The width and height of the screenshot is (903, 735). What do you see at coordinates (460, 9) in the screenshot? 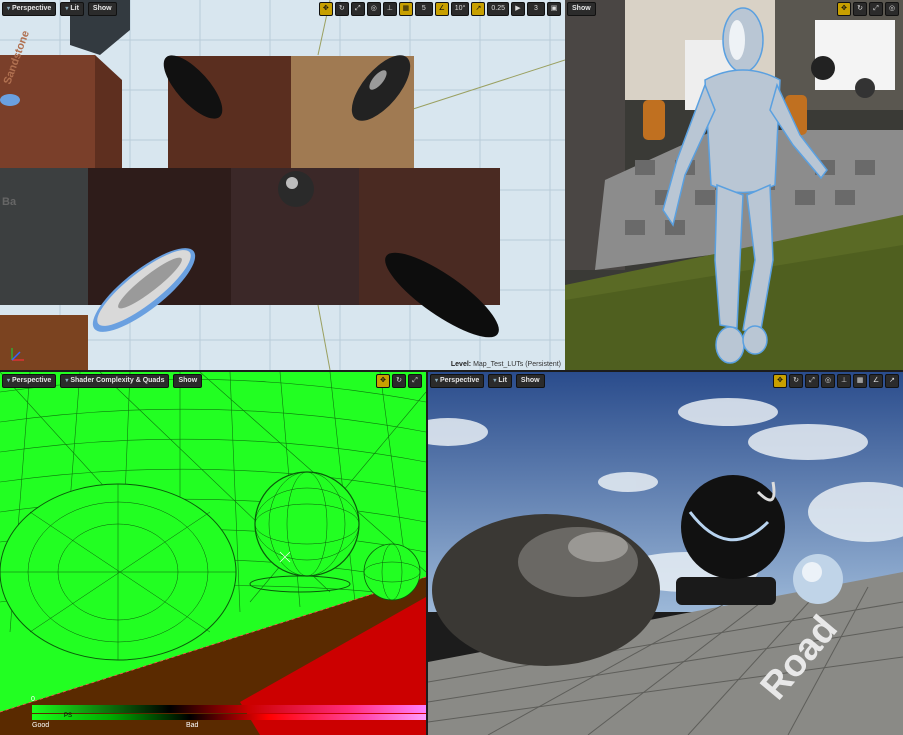
I see `rotation-snap-value: 10°` at bounding box center [460, 9].